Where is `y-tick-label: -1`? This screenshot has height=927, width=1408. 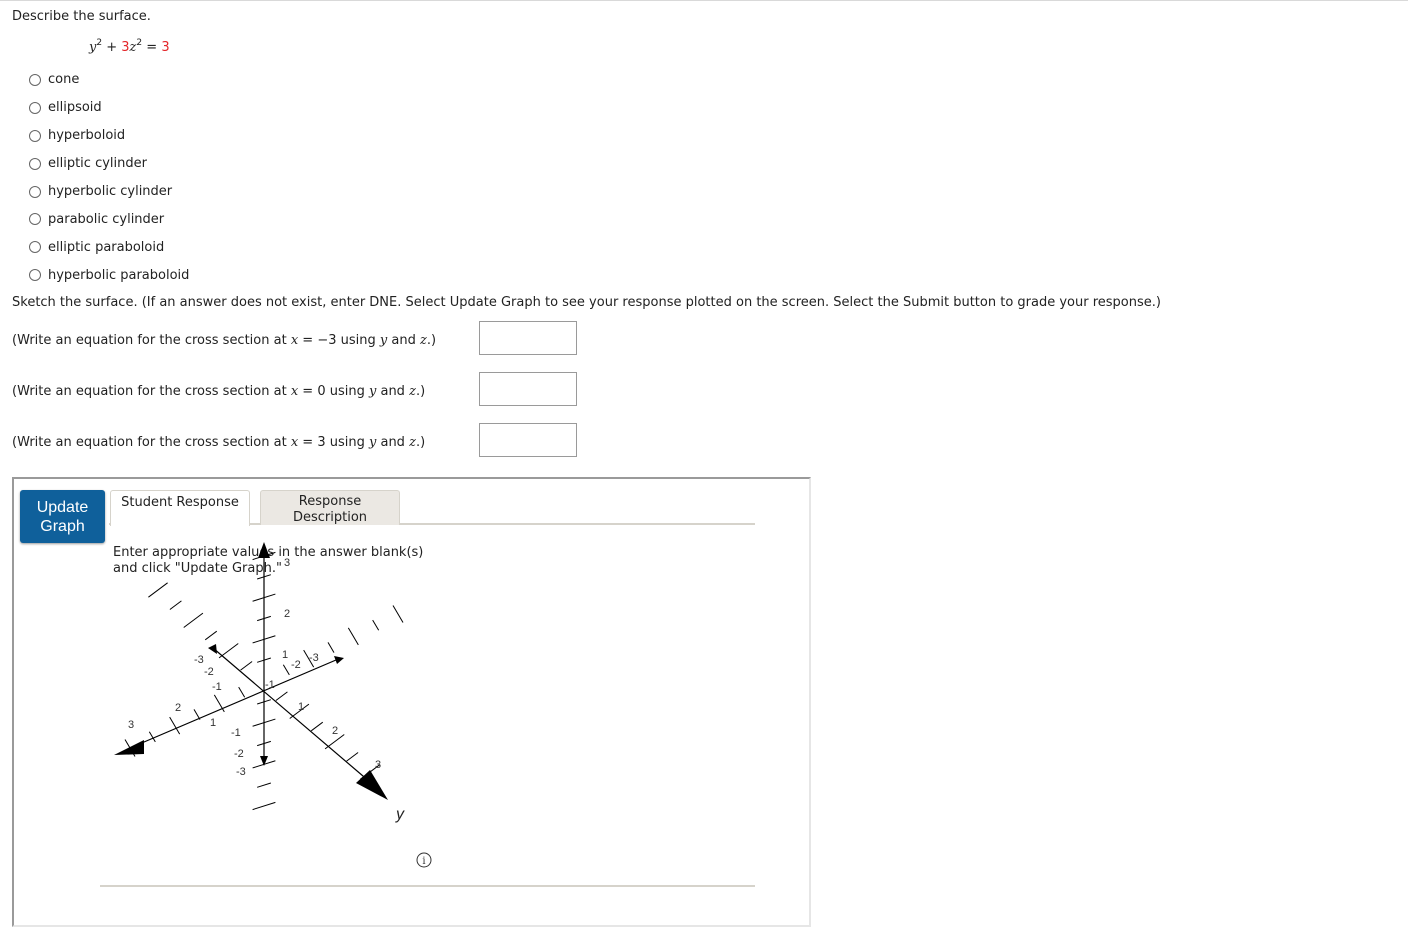
y-tick-label: -1 is located at coordinates (270, 685).